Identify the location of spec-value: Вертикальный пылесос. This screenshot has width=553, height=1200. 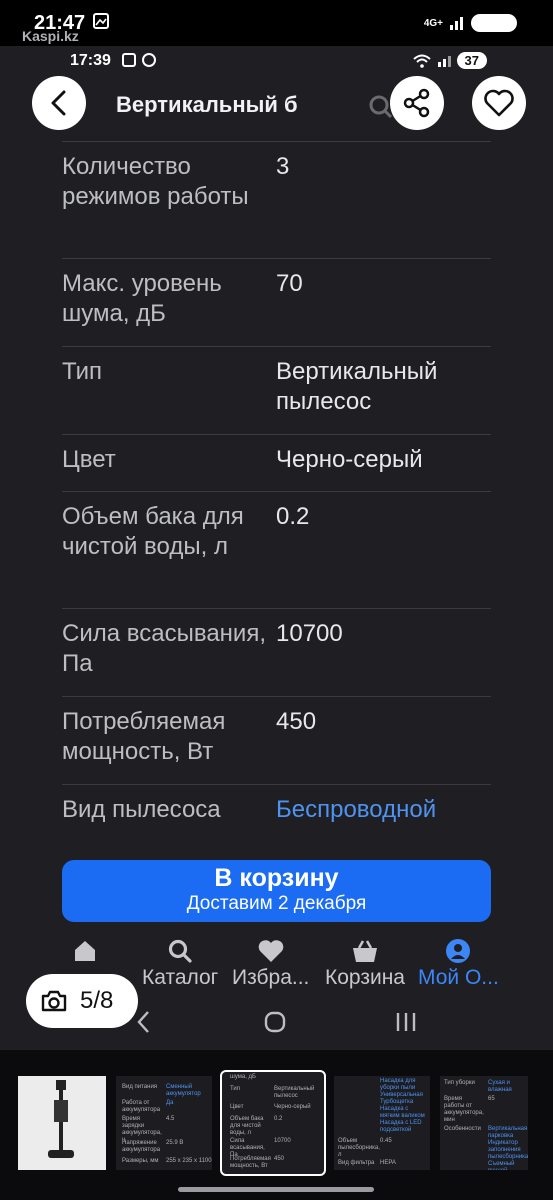
(357, 386).